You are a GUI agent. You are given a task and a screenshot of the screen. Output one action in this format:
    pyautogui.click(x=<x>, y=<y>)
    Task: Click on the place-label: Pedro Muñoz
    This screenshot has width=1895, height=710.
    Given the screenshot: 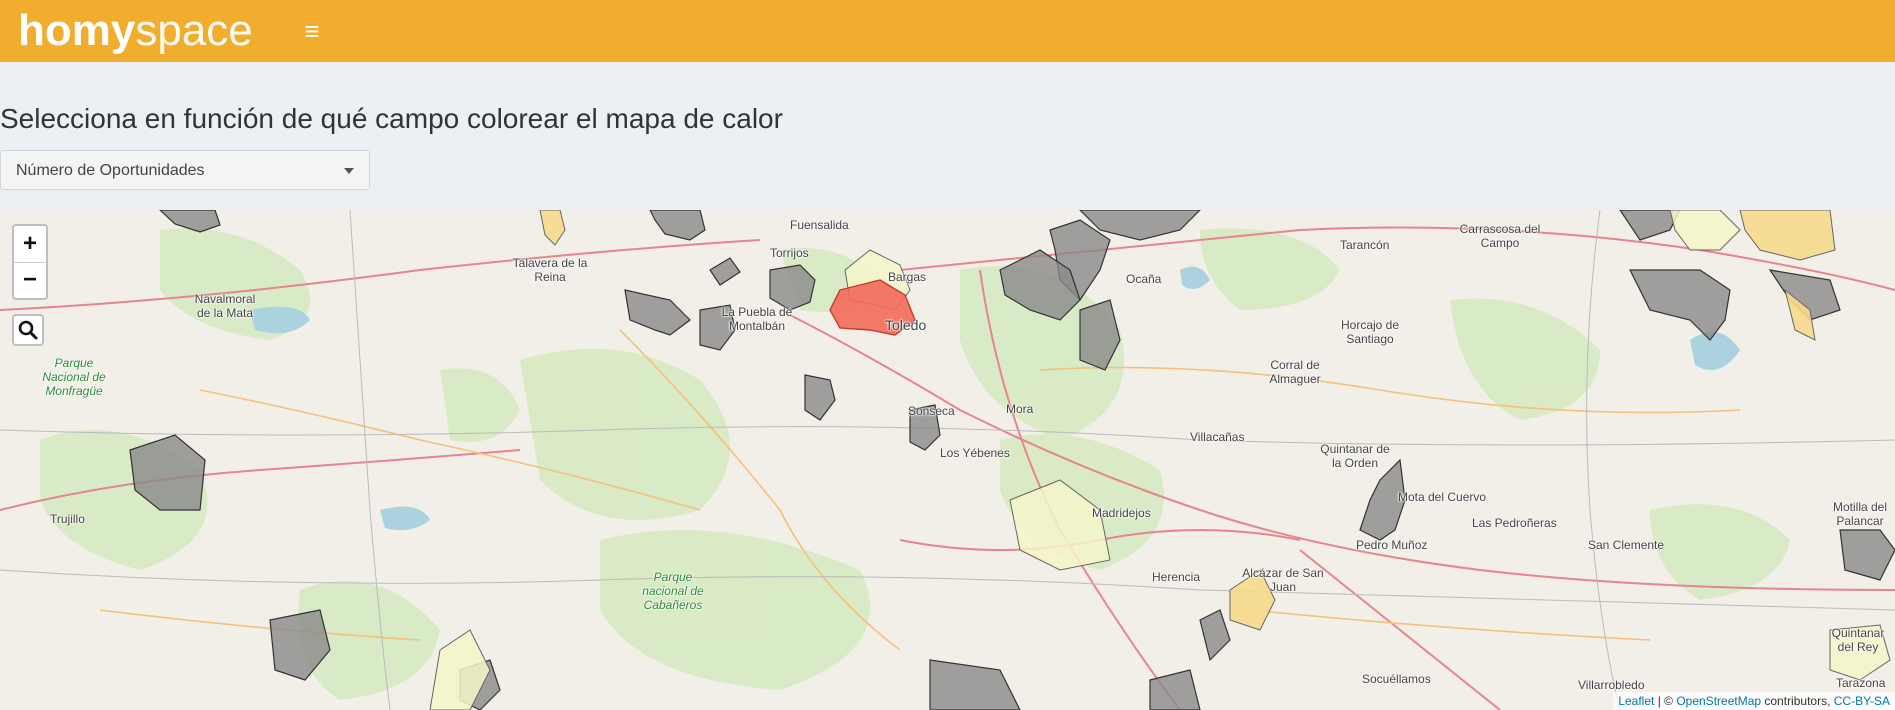 What is the action you would take?
    pyautogui.click(x=1392, y=545)
    